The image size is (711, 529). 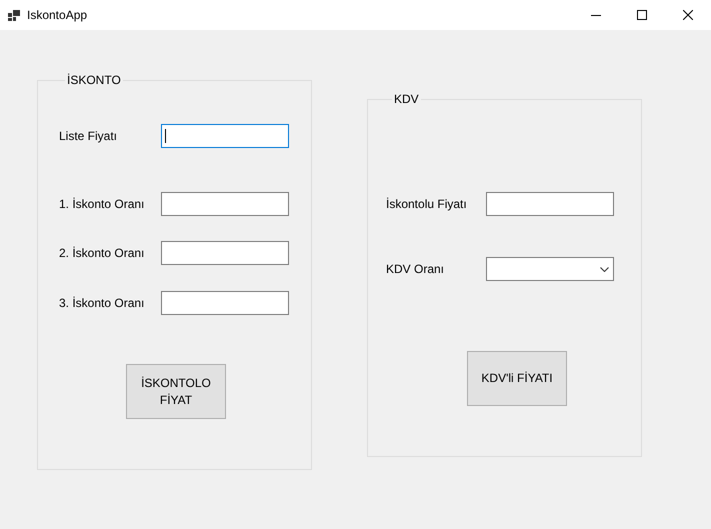 I want to click on app-icon, so click(x=14, y=15).